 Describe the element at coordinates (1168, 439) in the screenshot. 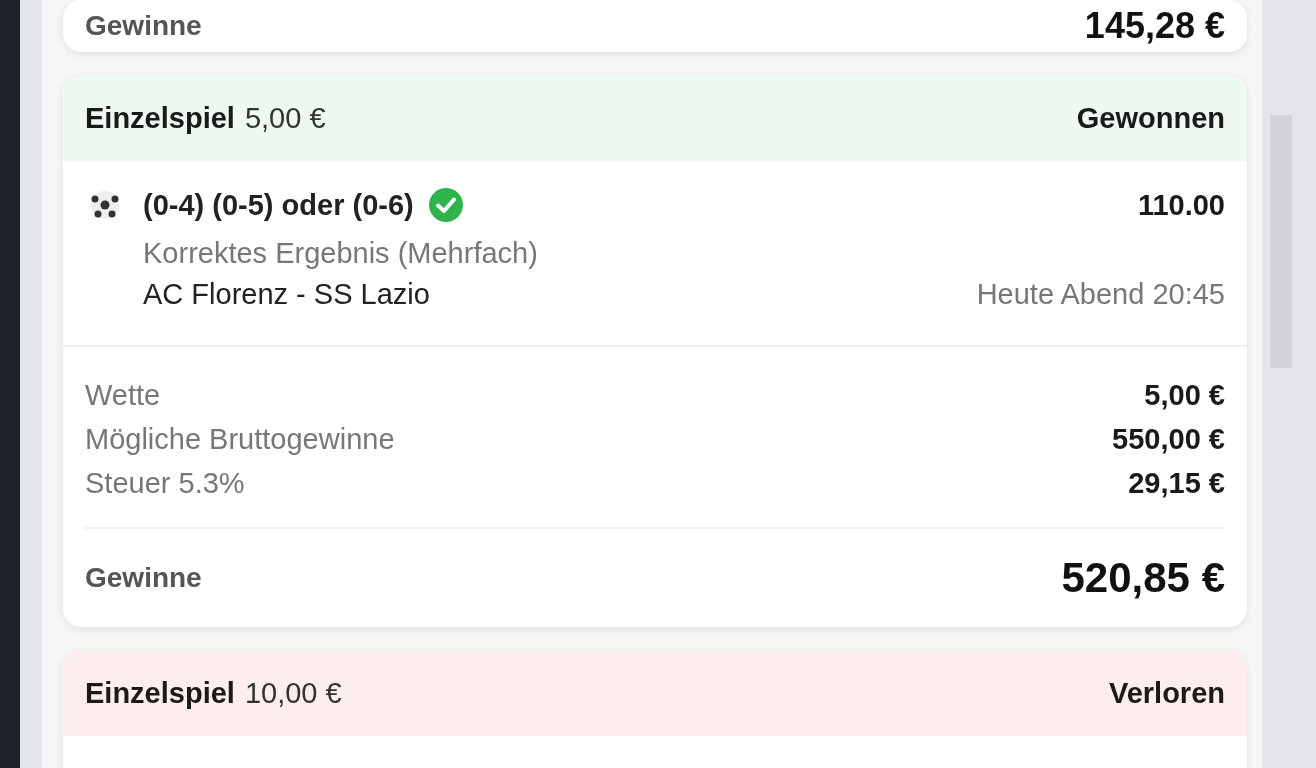

I see `detail-value: 550,00 €` at that location.